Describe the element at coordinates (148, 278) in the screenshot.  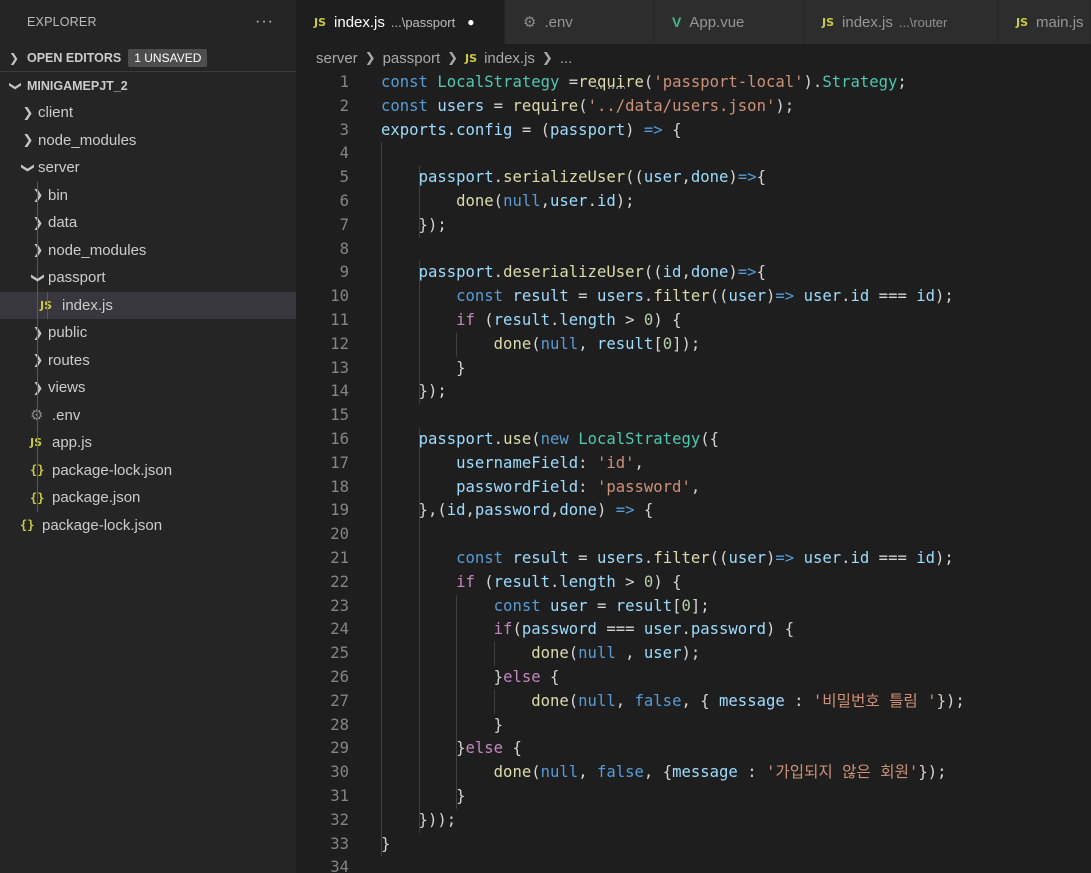
I see `tree-item-passport: ❯ passport` at that location.